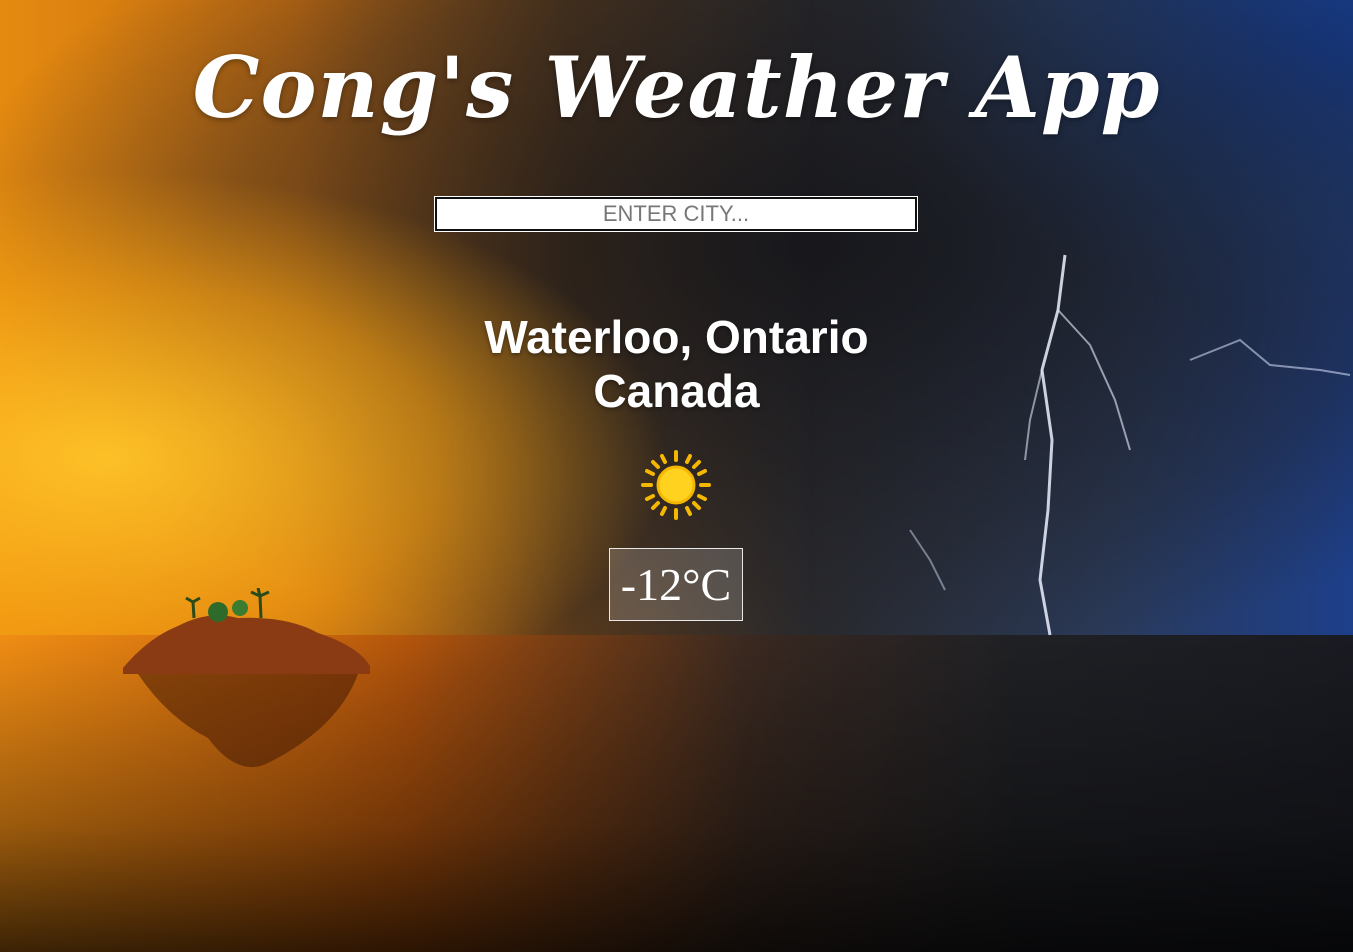 This screenshot has height=952, width=1353. I want to click on app-title: Cong's Weather App, so click(676, 87).